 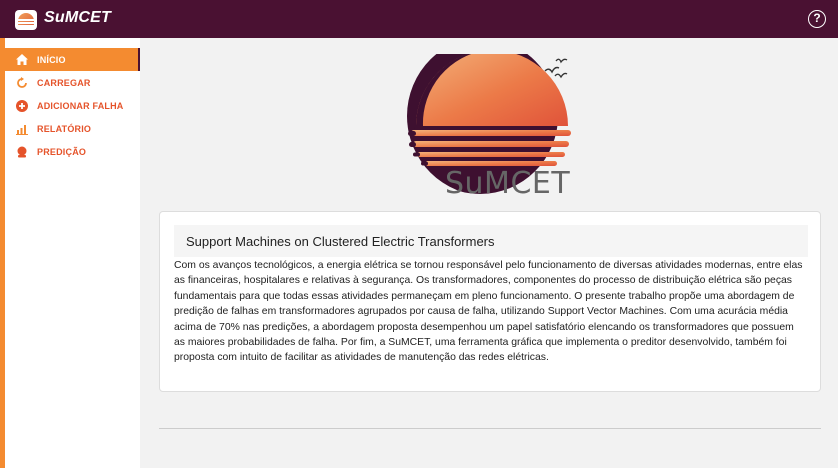 What do you see at coordinates (80, 105) in the screenshot?
I see `sidebar-item-label: ADICIONAR FALHA` at bounding box center [80, 105].